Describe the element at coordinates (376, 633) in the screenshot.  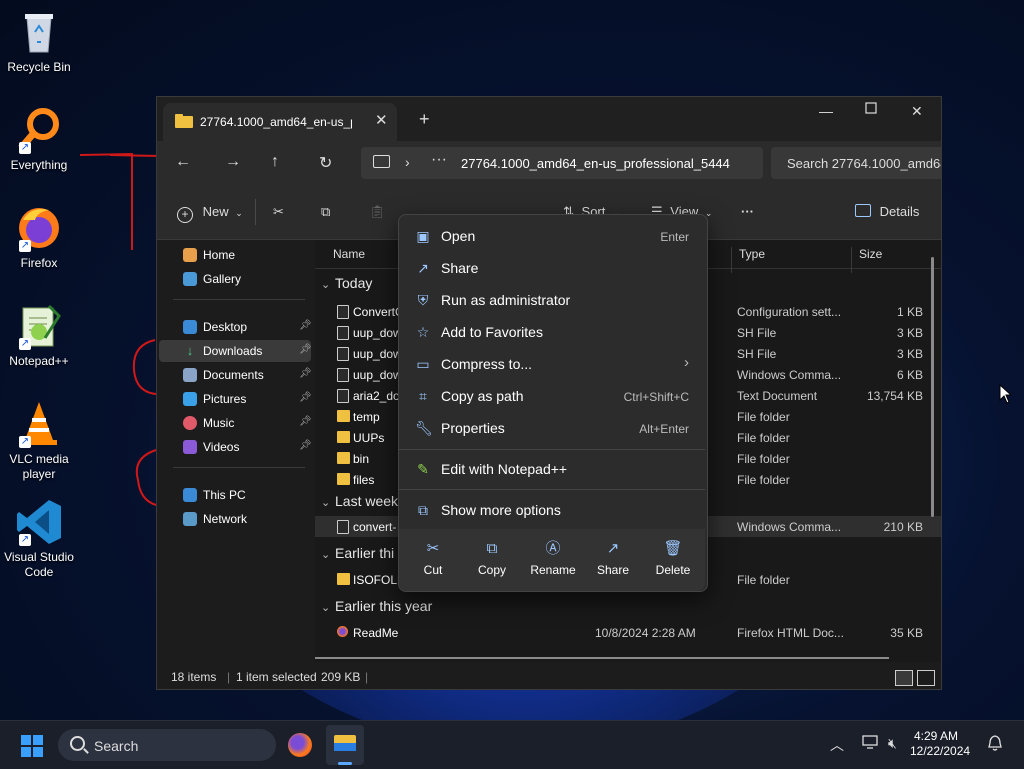
I see `file-name: ReadMe` at that location.